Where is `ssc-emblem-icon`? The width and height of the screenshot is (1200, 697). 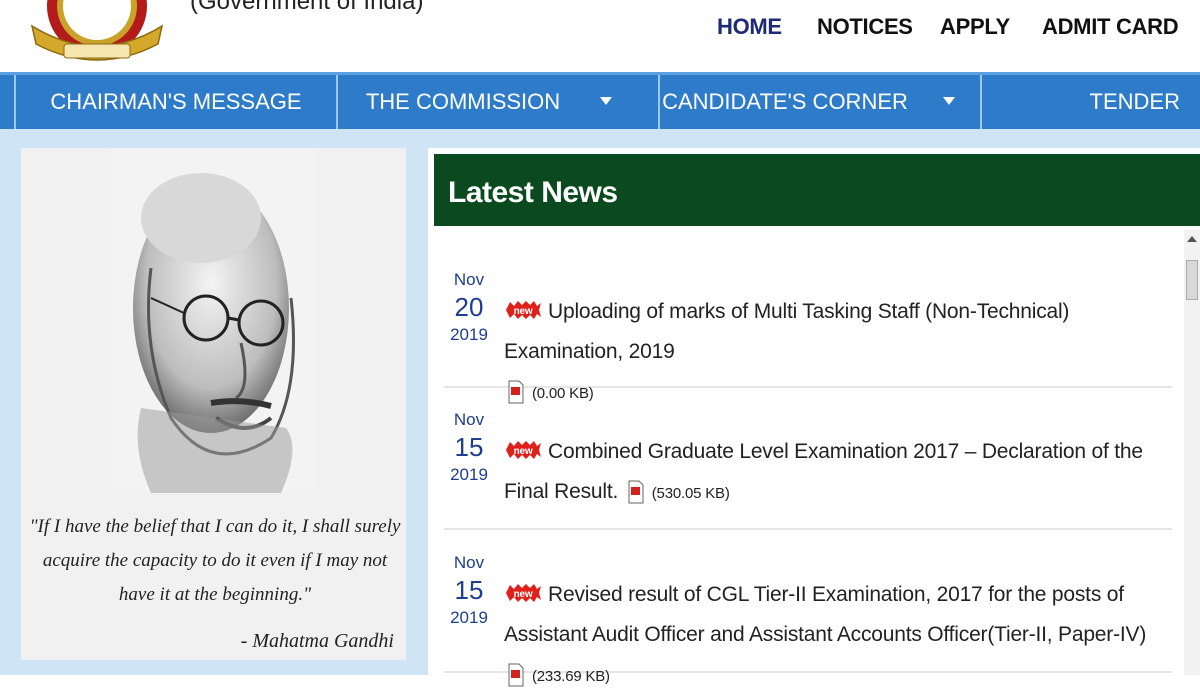 ssc-emblem-icon is located at coordinates (97, 33).